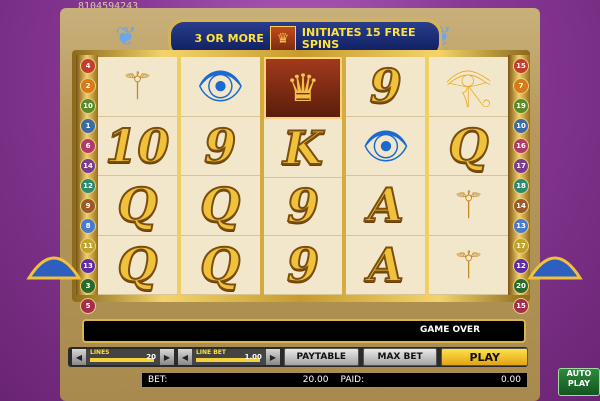 This screenshot has height=401, width=600. Describe the element at coordinates (521, 126) in the screenshot. I see `payline-indicator-right: 10` at that location.